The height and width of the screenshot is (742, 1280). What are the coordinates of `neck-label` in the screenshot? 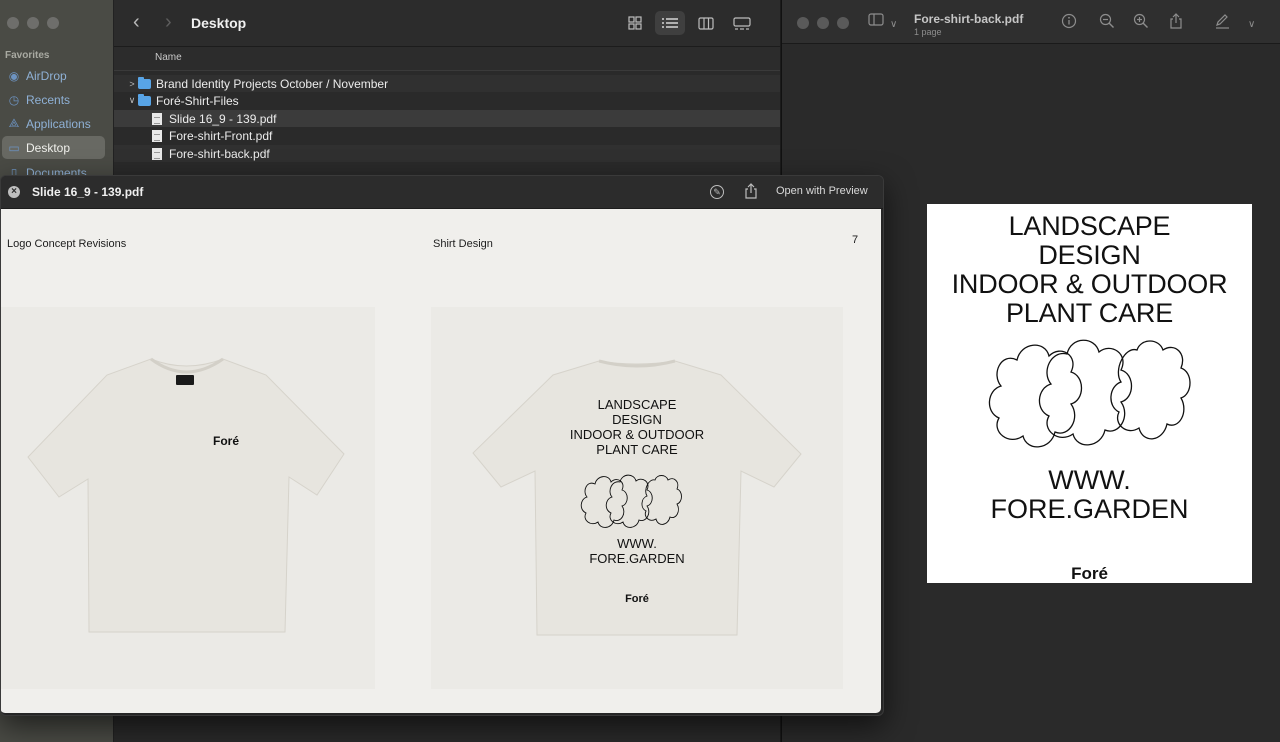 It's located at (185, 380).